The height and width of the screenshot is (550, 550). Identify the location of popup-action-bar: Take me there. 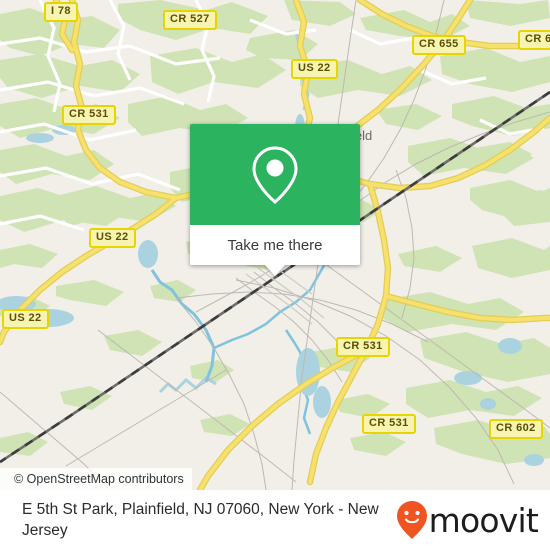
(275, 250).